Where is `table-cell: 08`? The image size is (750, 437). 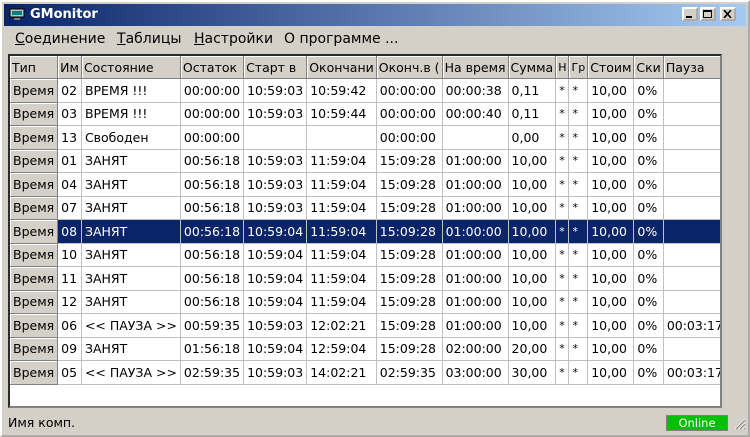 table-cell: 08 is located at coordinates (69, 231).